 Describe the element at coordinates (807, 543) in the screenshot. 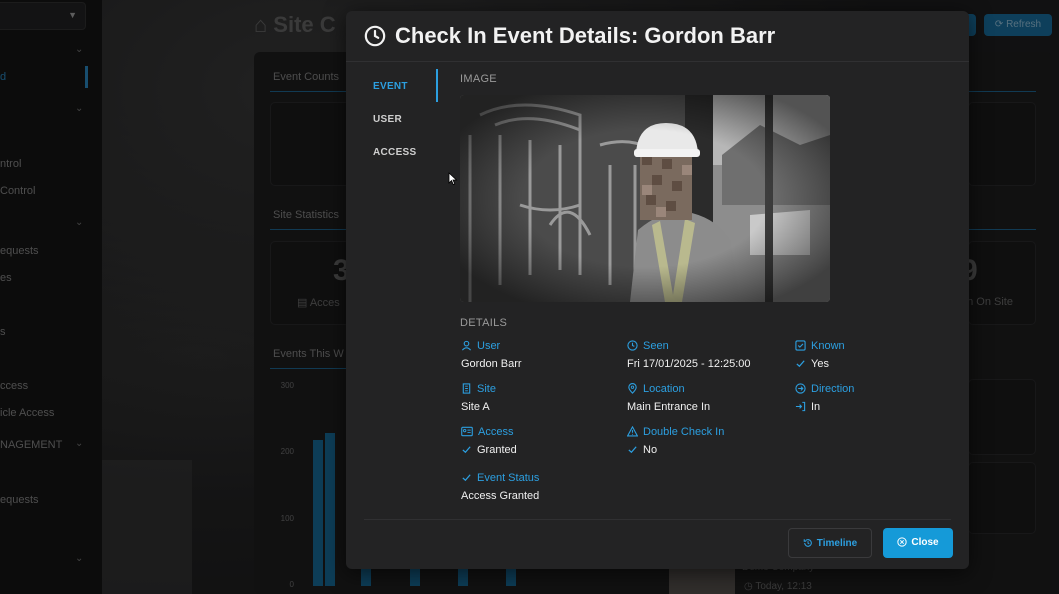

I see `history-icon` at that location.